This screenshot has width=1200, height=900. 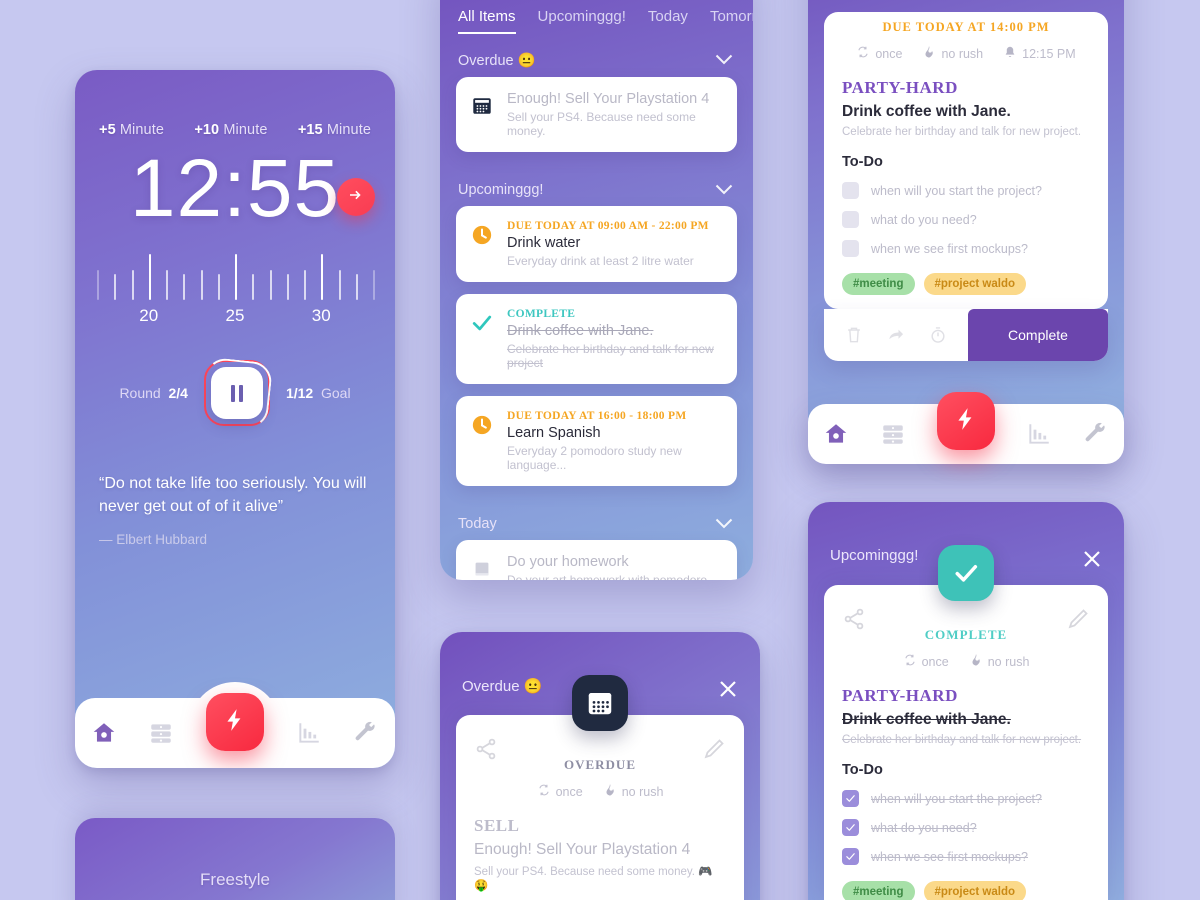 I want to click on goal-label: Goal, so click(x=335, y=393).